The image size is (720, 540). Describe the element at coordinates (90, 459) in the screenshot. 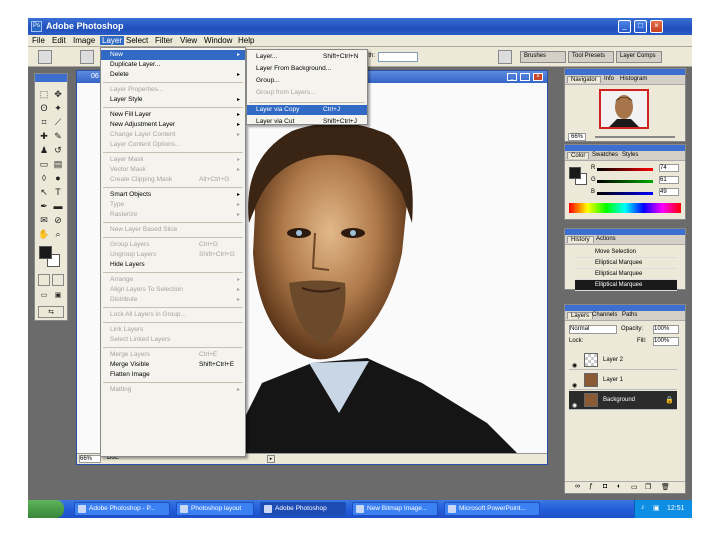

I see `zoom-field: 66%` at that location.